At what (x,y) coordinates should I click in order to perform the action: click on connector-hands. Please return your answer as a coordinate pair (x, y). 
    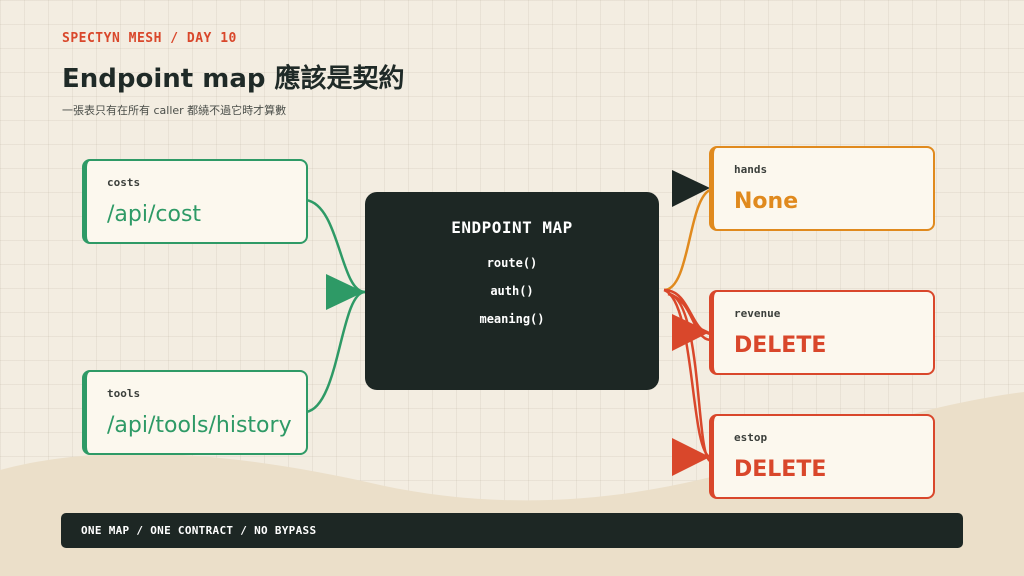
    Looking at the image, I should click on (687, 240).